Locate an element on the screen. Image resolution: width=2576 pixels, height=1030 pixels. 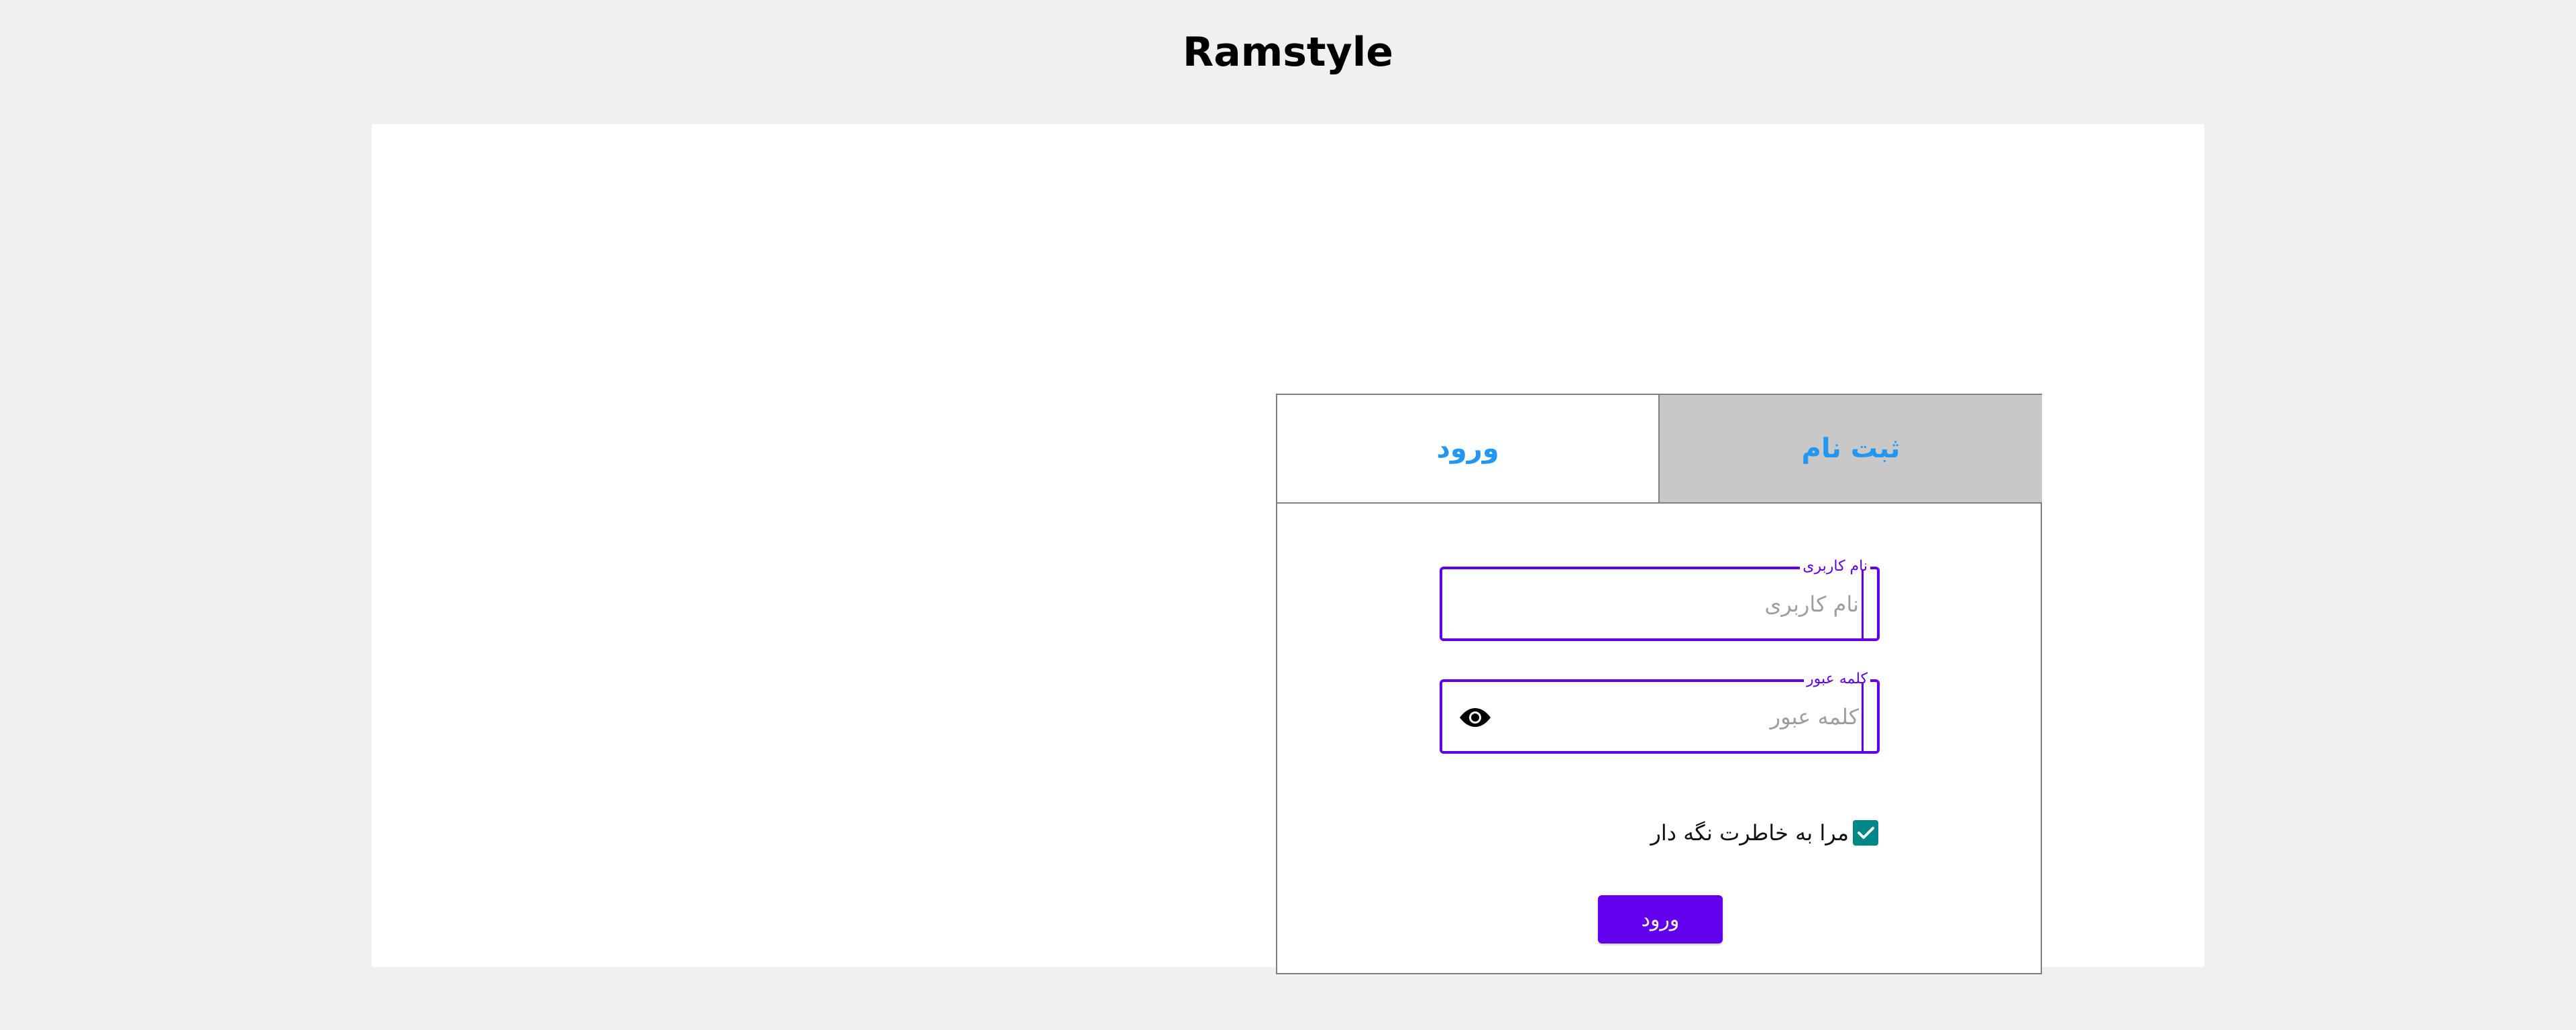
app-title: Ramstyle is located at coordinates (1288, 52).